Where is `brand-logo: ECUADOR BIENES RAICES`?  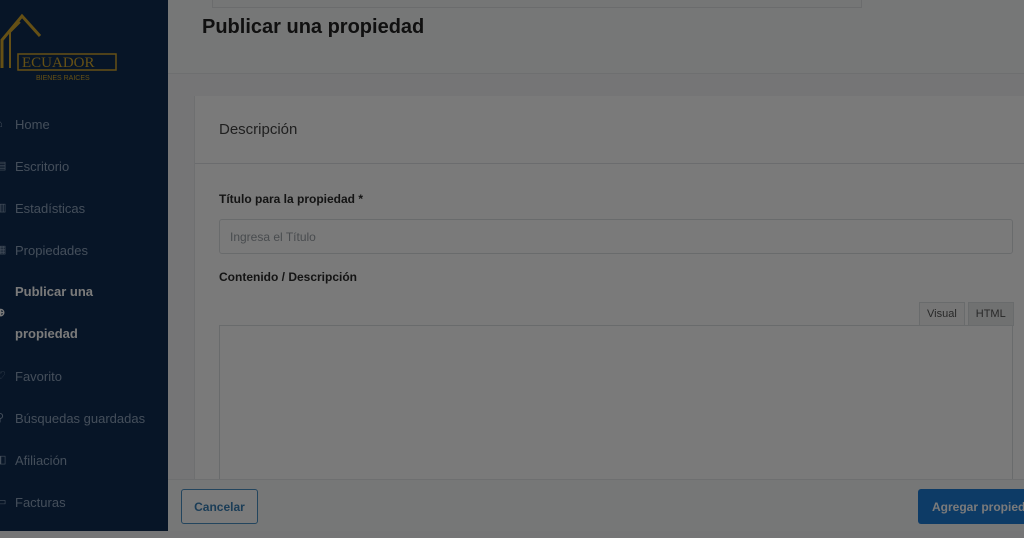 brand-logo: ECUADOR BIENES RAICES is located at coordinates (60, 46).